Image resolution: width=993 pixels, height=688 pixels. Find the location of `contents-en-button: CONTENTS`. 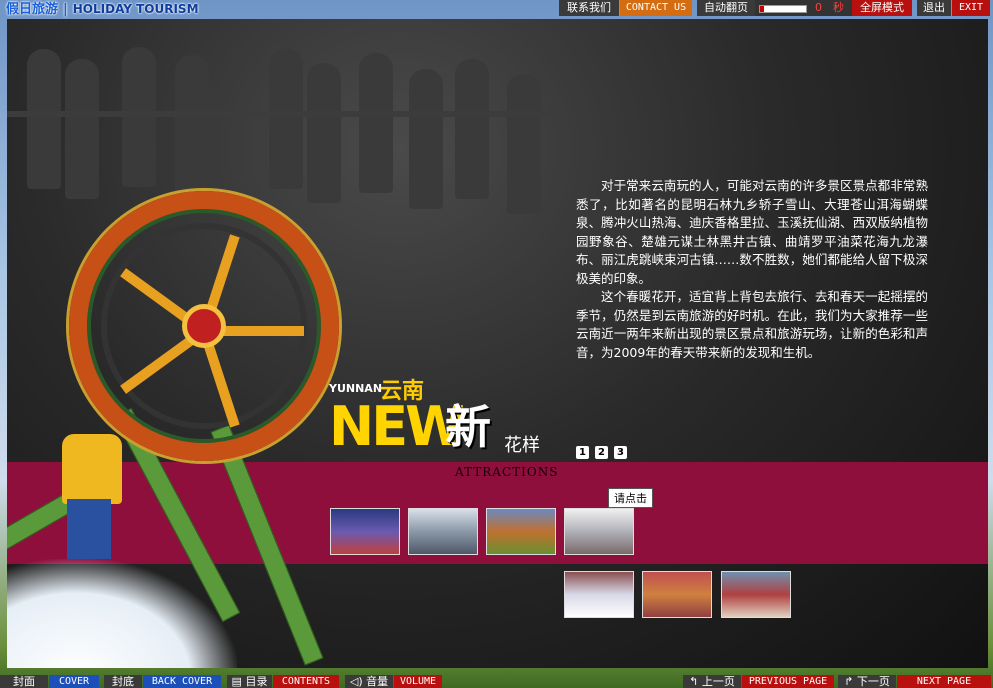

contents-en-button: CONTENTS is located at coordinates (306, 681).